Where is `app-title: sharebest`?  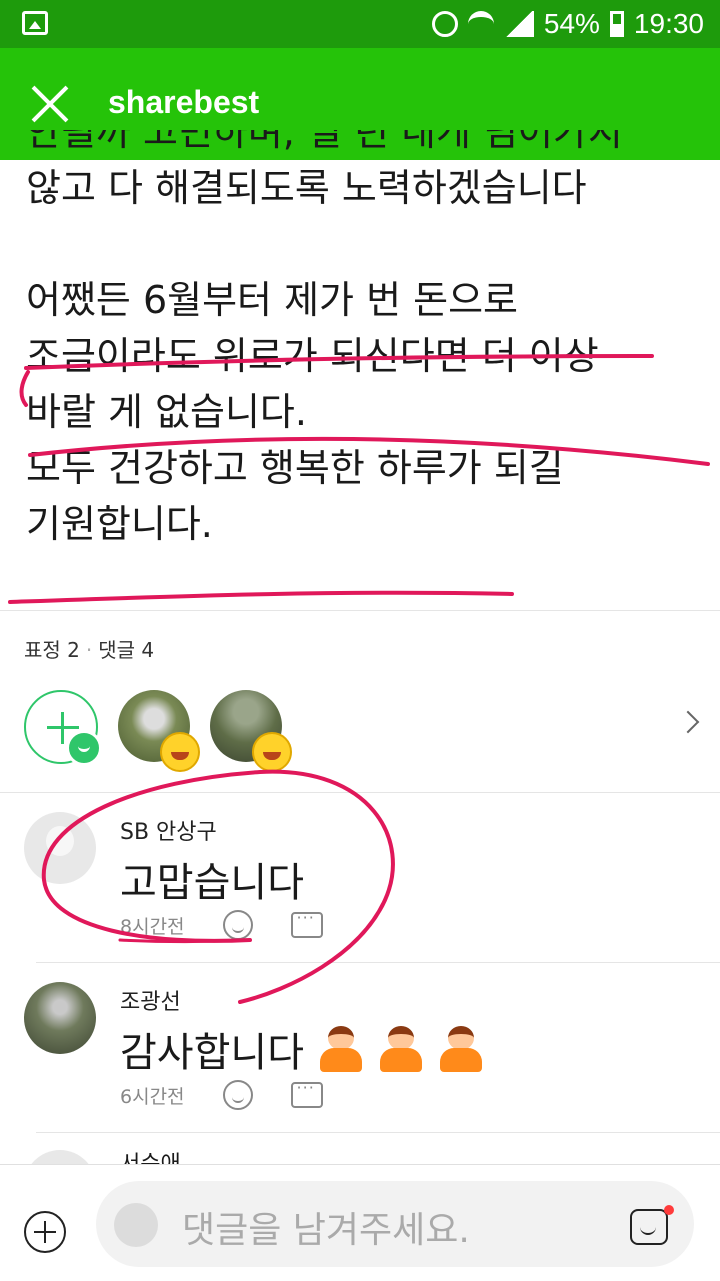
app-title: sharebest is located at coordinates (184, 102).